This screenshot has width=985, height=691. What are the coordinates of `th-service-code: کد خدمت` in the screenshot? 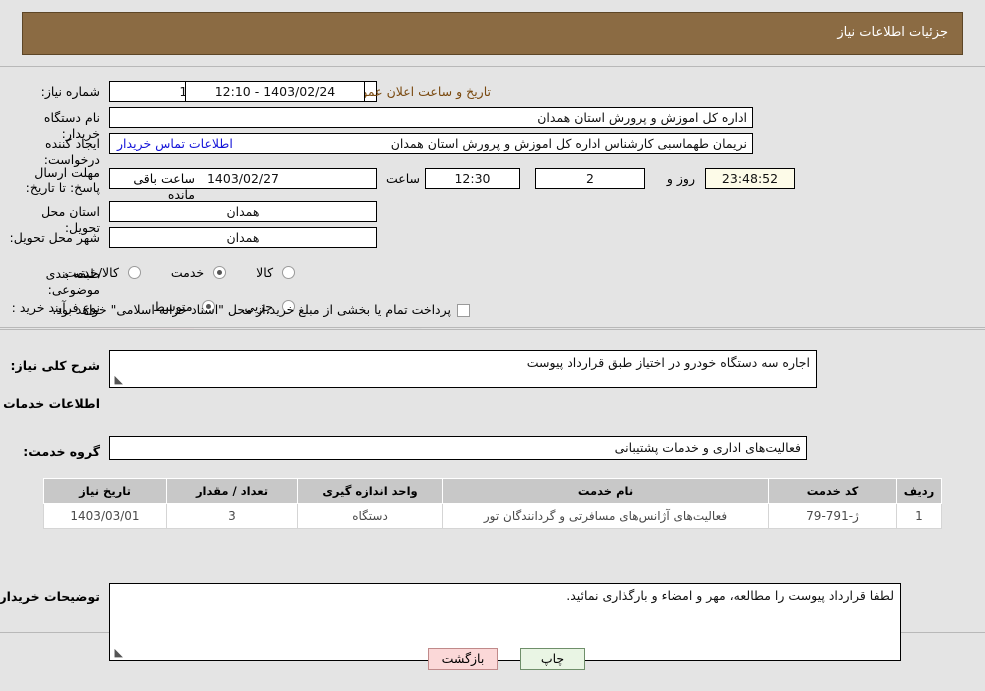 It's located at (832, 491).